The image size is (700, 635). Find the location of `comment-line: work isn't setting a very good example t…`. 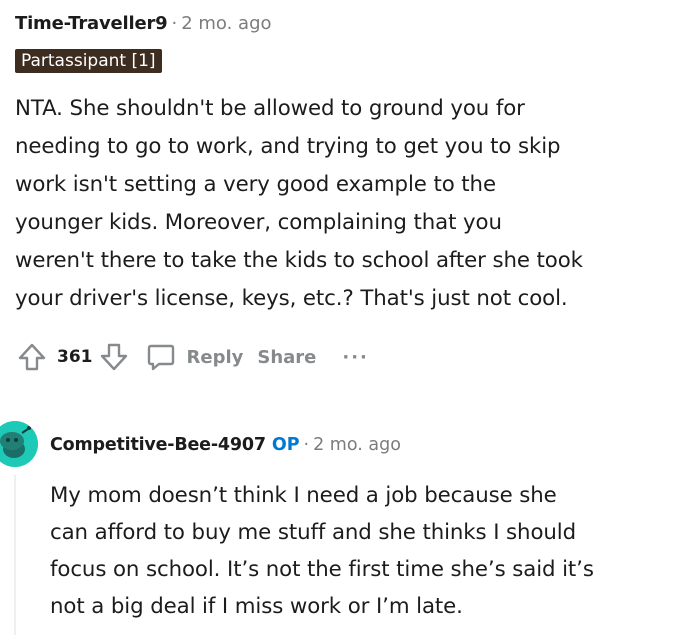

comment-line: work isn't setting a very good example t… is located at coordinates (255, 184).